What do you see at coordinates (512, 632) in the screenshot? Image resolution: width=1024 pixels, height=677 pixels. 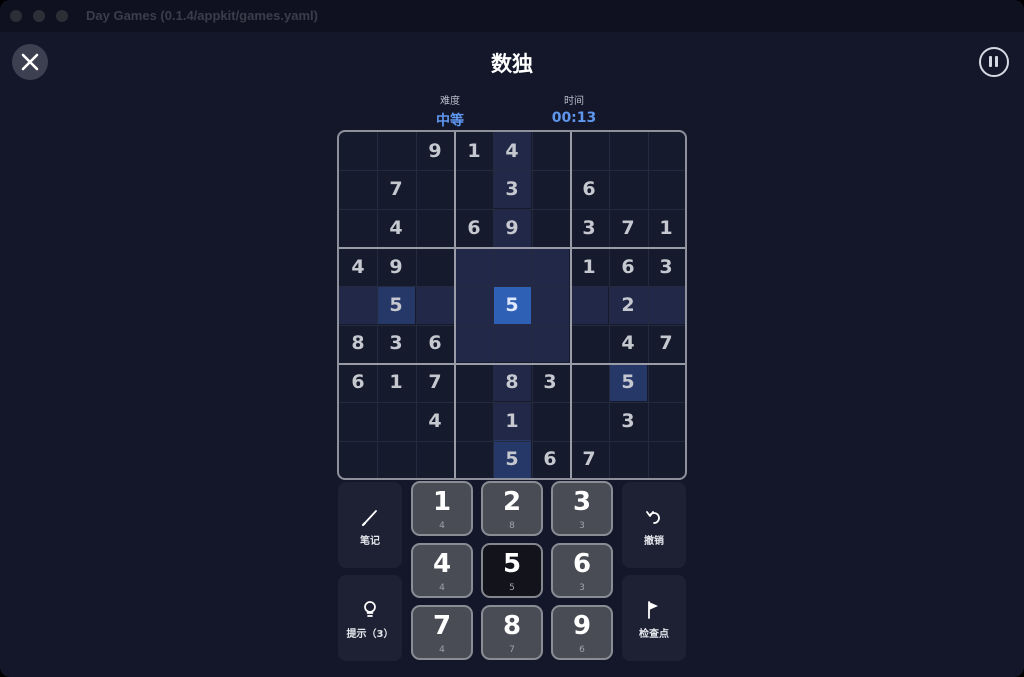 I see `number-button-8: 87` at bounding box center [512, 632].